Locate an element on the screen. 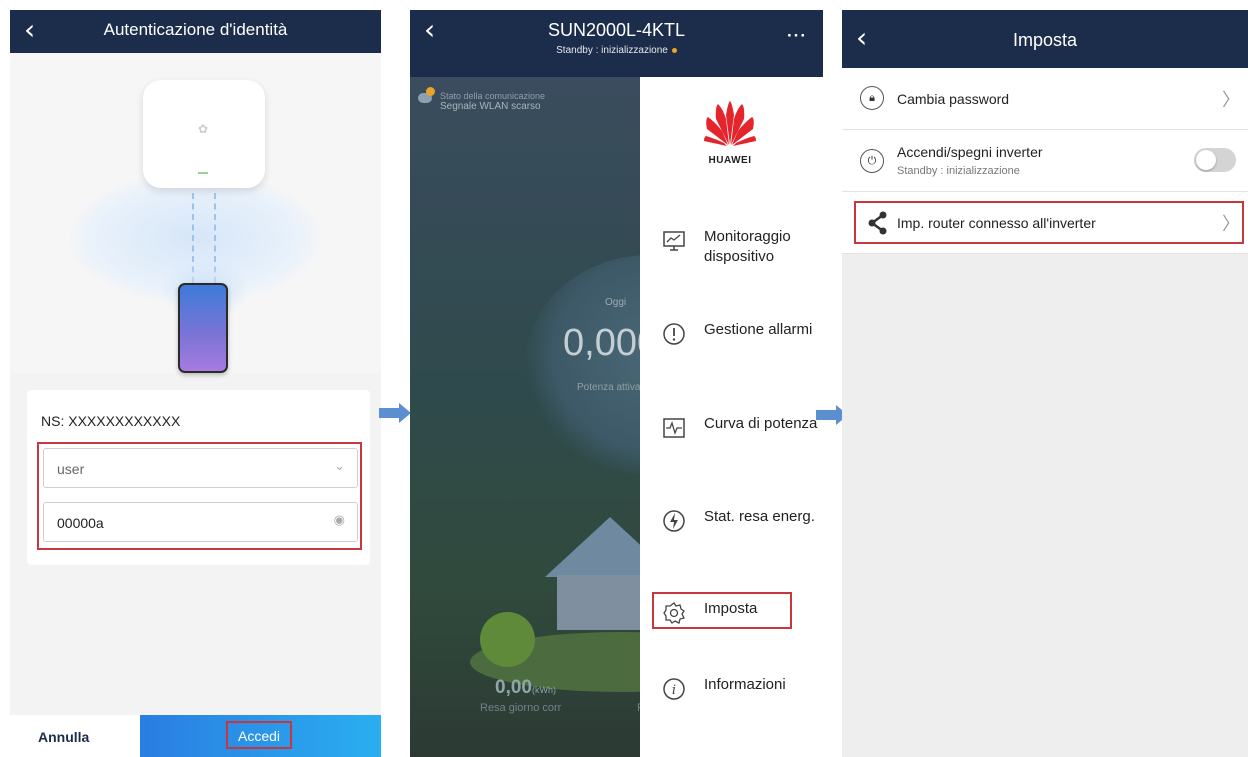 This screenshot has width=1248, height=757. device-led is located at coordinates (203, 173).